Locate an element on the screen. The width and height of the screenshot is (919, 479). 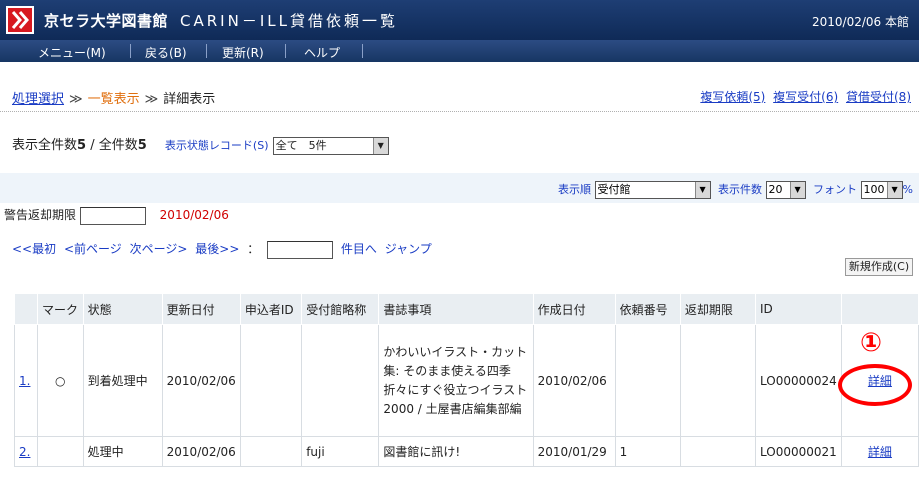
record-count: 表示全件数5 / 全件数5 表示状態レコード(S) 全て 5件 ▼ is located at coordinates (200, 144).